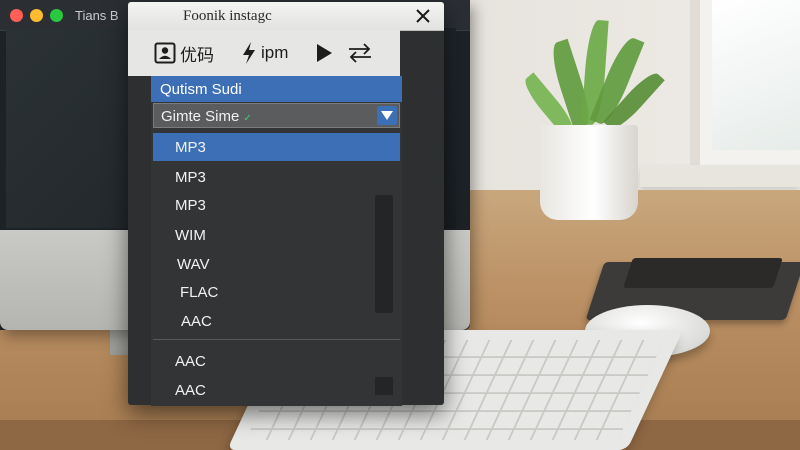 The height and width of the screenshot is (450, 800). I want to click on format-item-label: FLAC, so click(199, 292).